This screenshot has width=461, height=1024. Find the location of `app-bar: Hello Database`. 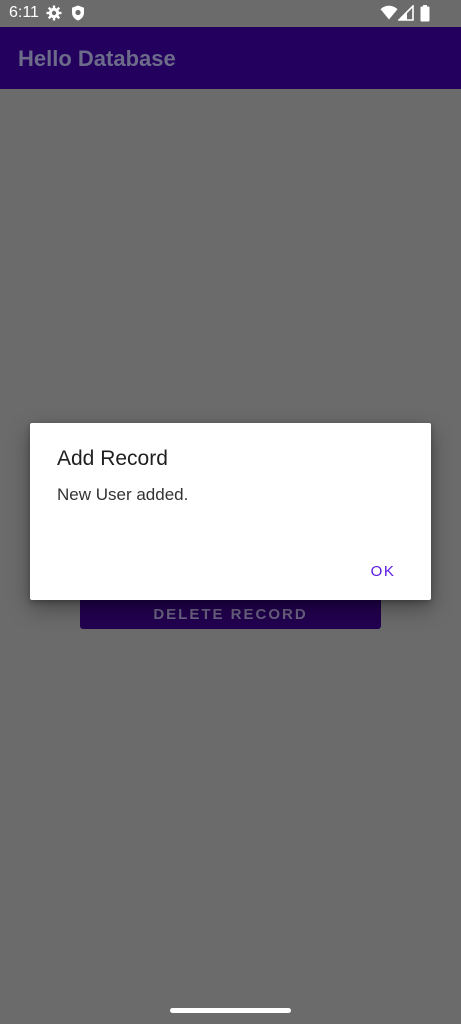

app-bar: Hello Database is located at coordinates (230, 58).